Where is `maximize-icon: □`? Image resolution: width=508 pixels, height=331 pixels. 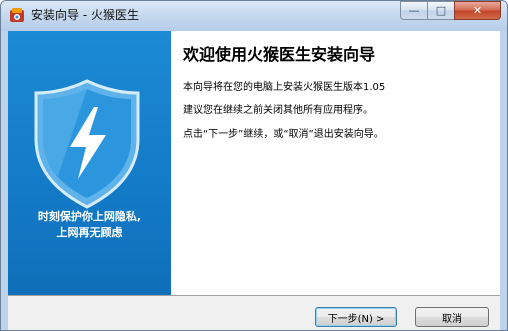 maximize-icon: □ is located at coordinates (441, 10).